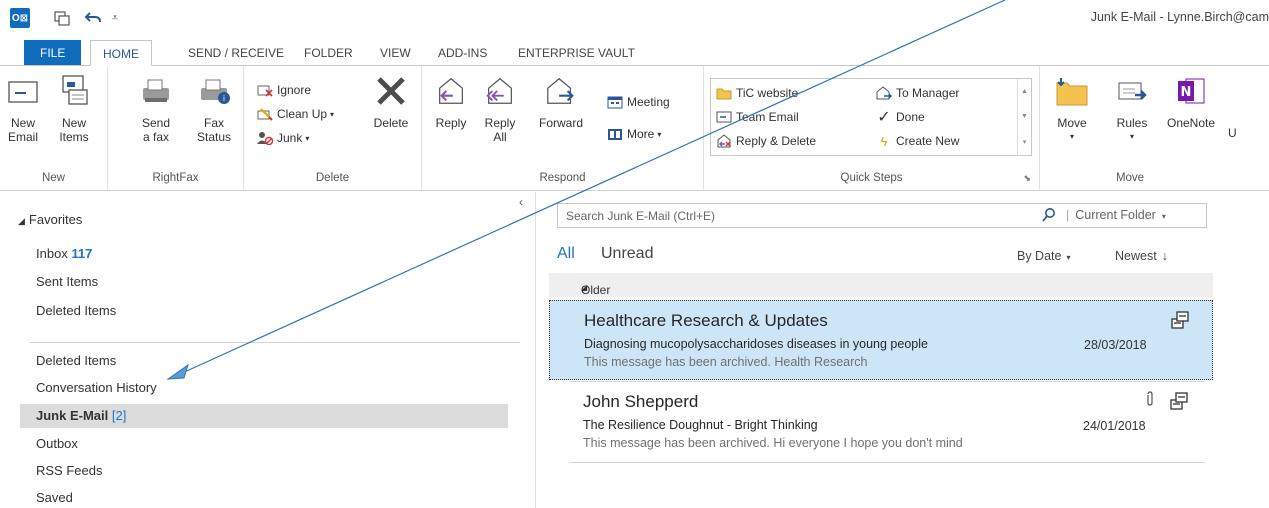  What do you see at coordinates (67, 281) in the screenshot?
I see `nav-item-sent-items: Sent Items` at bounding box center [67, 281].